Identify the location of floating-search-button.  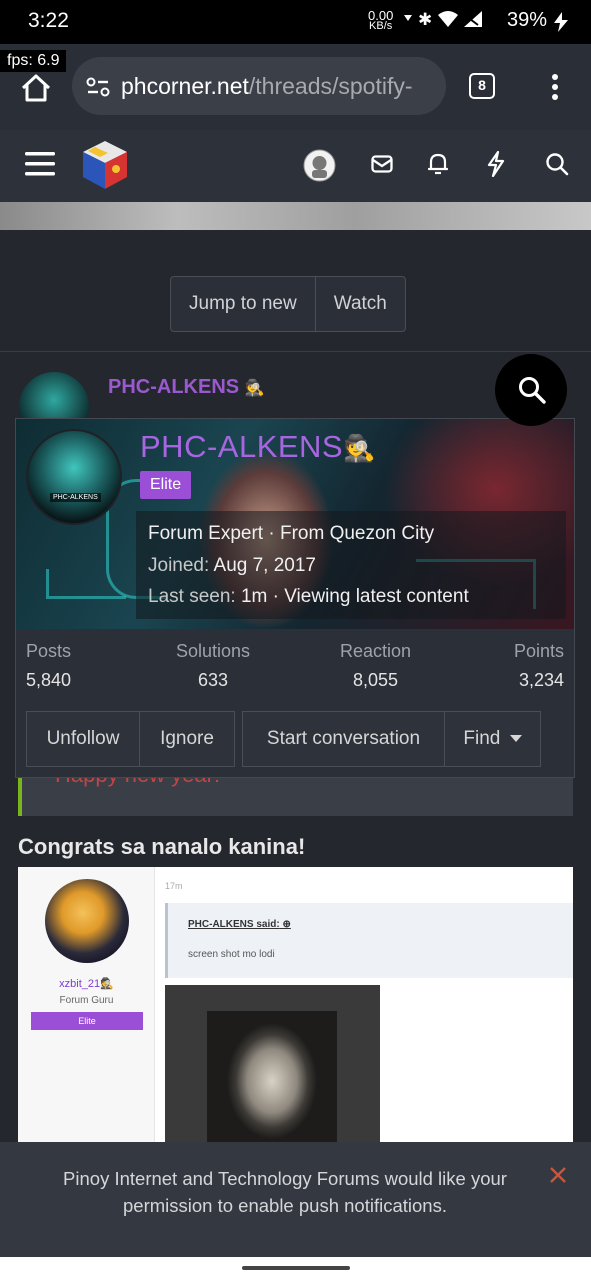
(531, 390).